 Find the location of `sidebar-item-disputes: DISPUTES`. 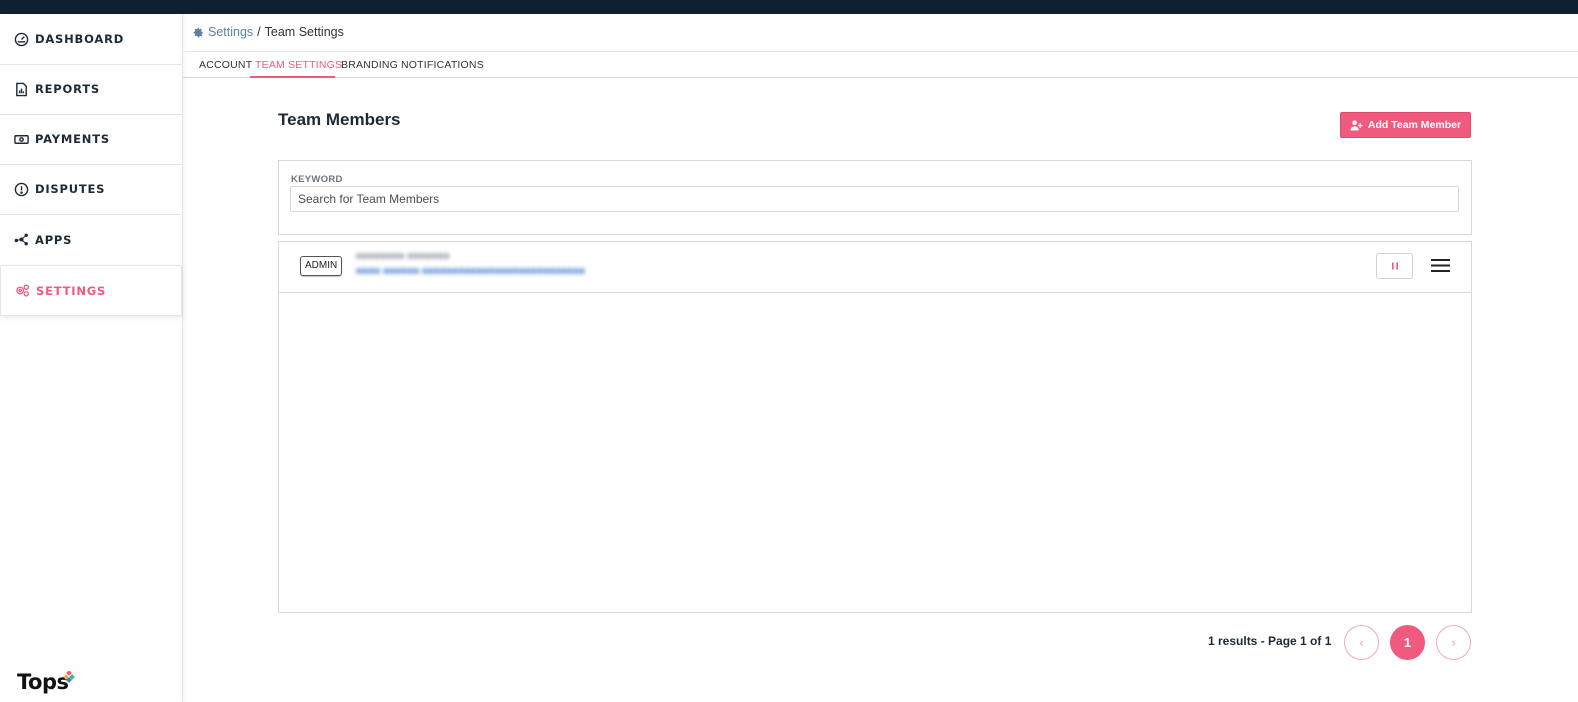

sidebar-item-disputes: DISPUTES is located at coordinates (91, 189).